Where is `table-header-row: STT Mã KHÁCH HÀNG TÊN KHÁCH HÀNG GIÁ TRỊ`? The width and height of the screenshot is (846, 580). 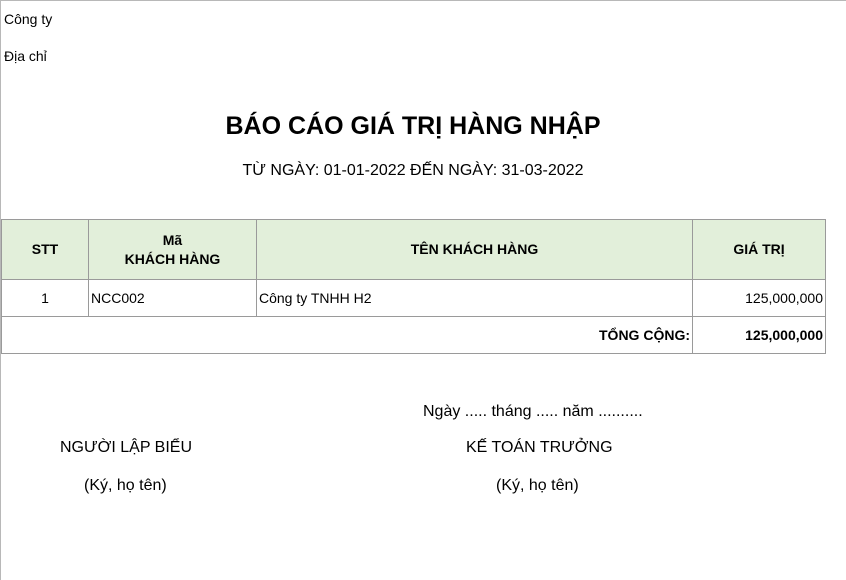
table-header-row: STT Mã KHÁCH HÀNG TÊN KHÁCH HÀNG GIÁ TRỊ is located at coordinates (413, 249).